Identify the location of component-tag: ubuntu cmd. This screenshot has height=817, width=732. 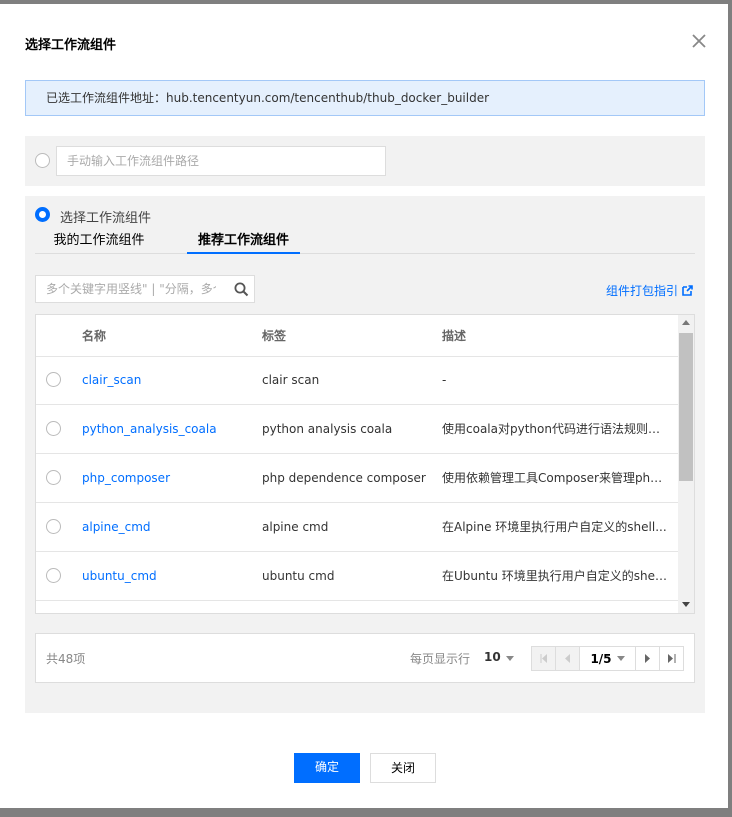
(298, 576).